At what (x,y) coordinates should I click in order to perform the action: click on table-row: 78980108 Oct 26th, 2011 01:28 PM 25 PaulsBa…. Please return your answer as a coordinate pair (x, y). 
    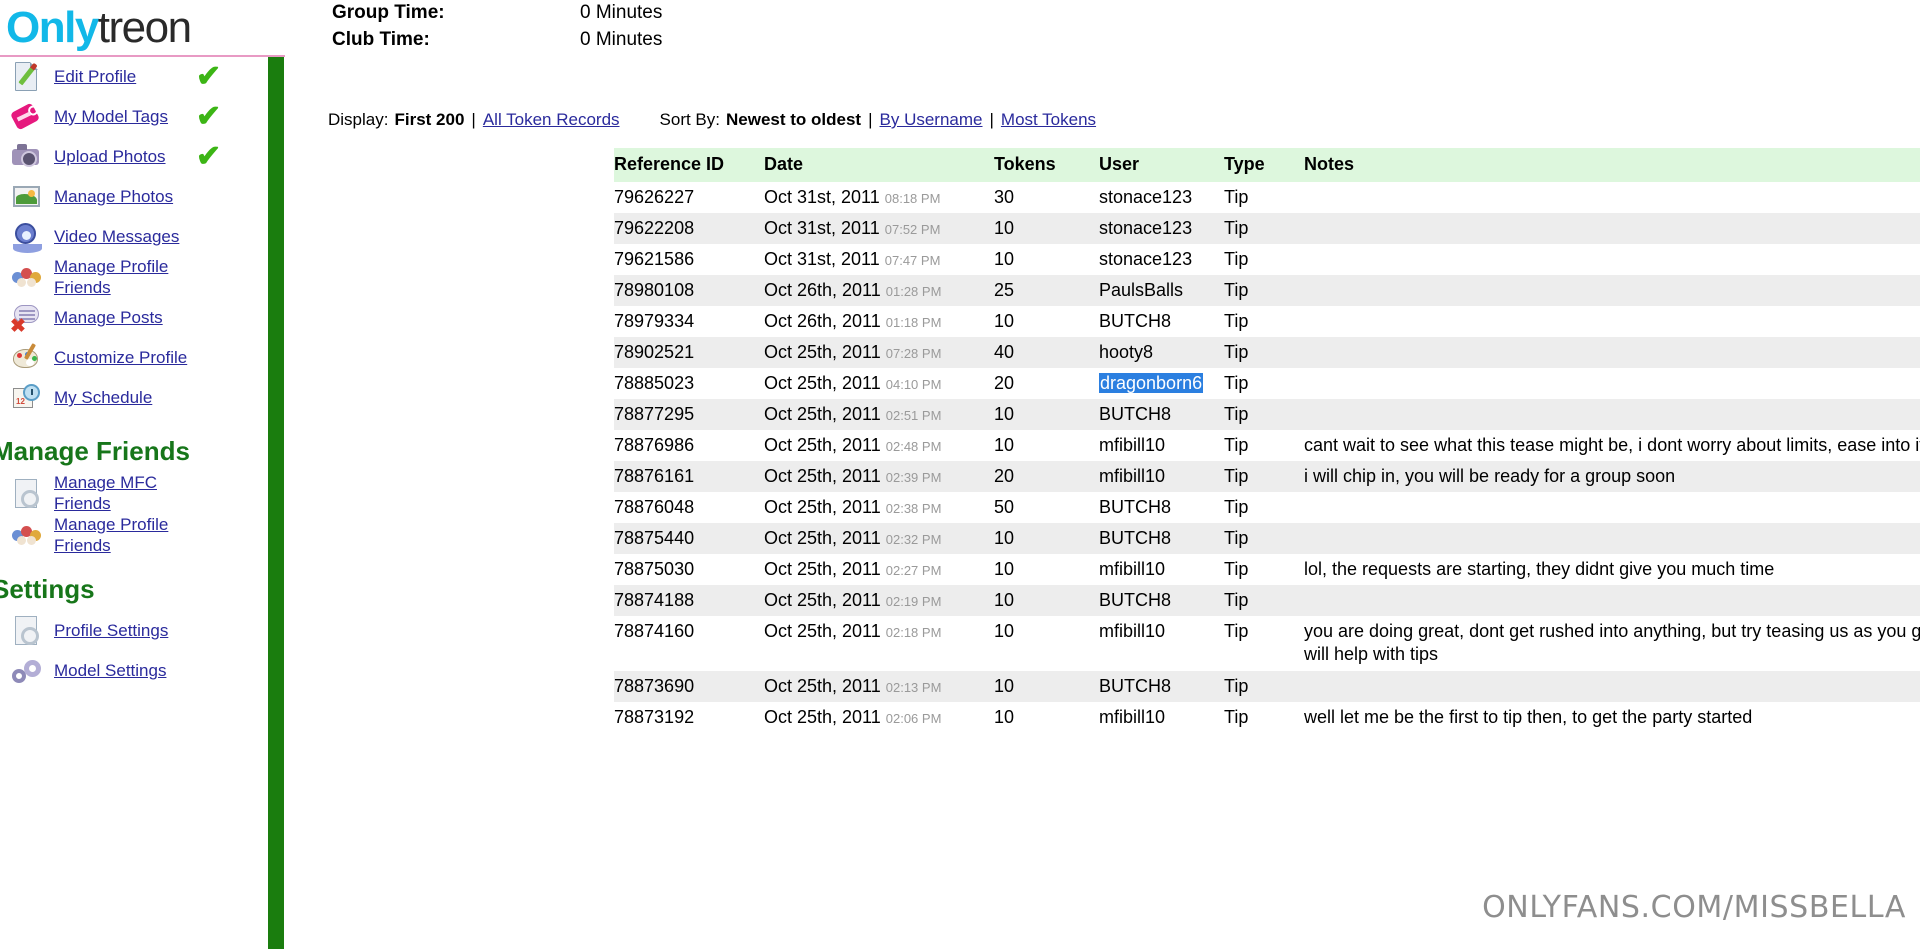
    Looking at the image, I should click on (1267, 291).